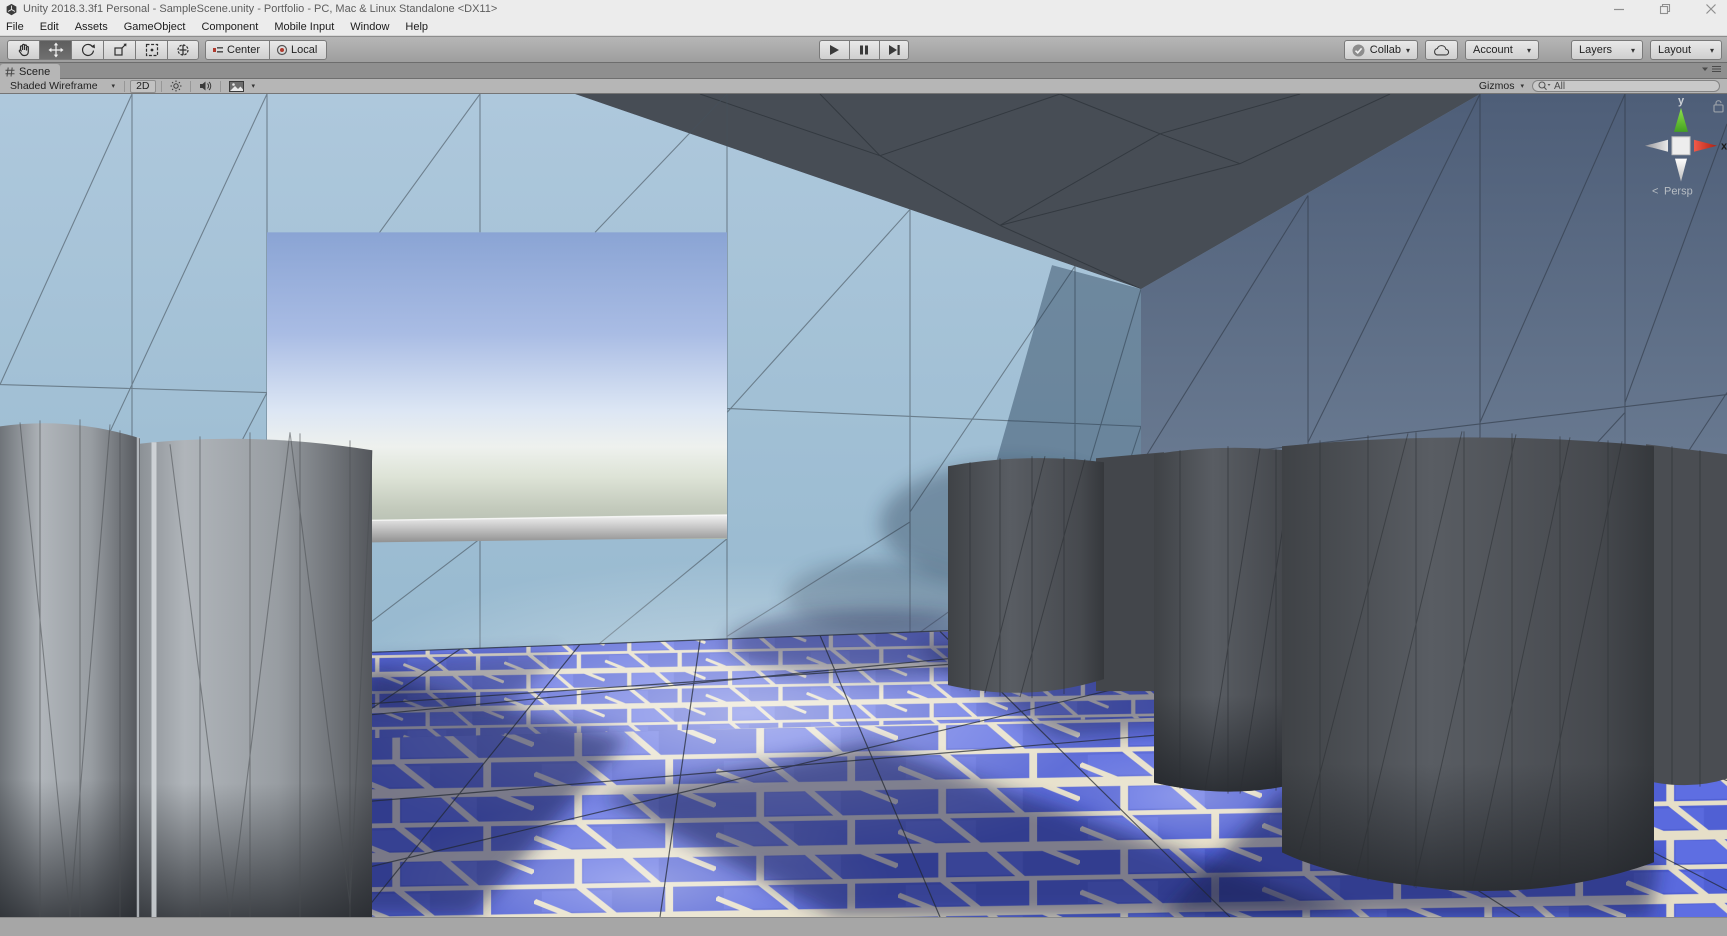 The height and width of the screenshot is (936, 1727). I want to click on sun-icon, so click(175, 86).